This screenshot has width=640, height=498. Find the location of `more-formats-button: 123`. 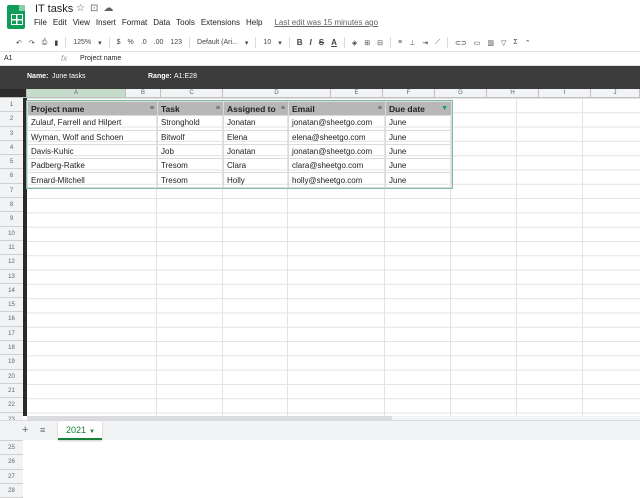

more-formats-button: 123 is located at coordinates (176, 42).